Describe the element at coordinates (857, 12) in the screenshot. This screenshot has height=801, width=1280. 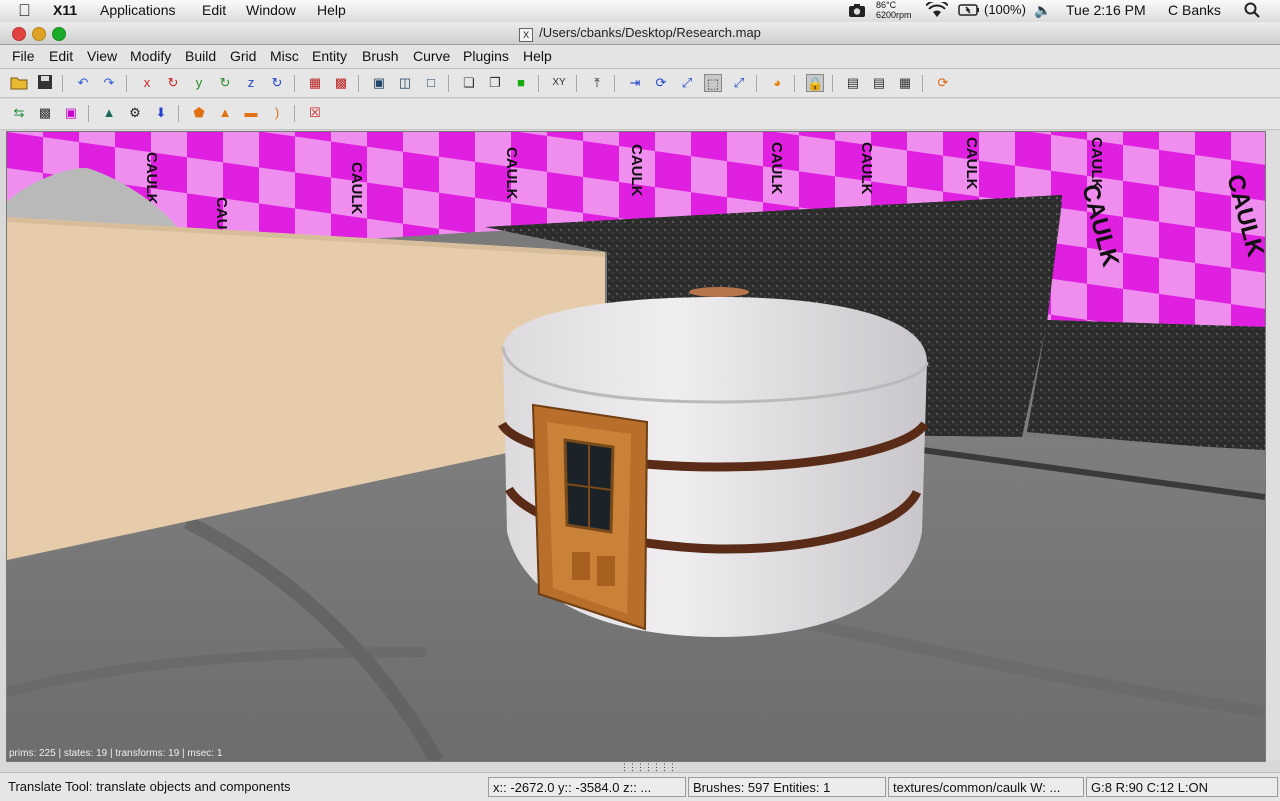
I see `camera-icon` at that location.